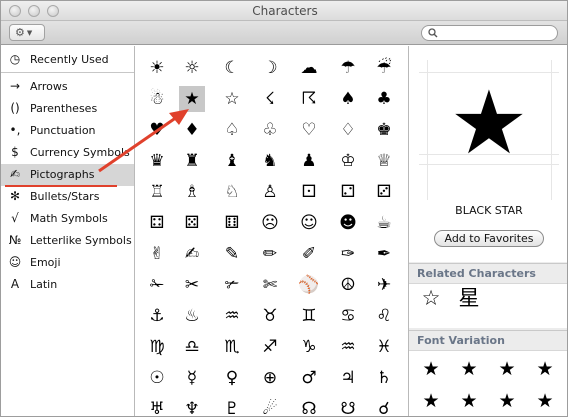 The width and height of the screenshot is (568, 417). I want to click on character-cell: ☾, so click(232, 68).